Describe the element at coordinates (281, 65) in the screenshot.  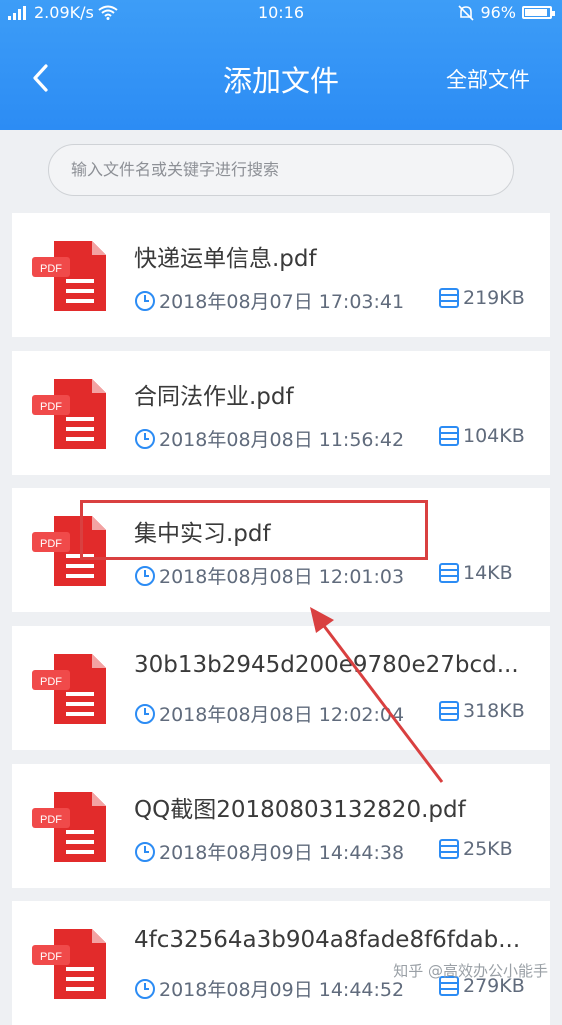
I see `app-header: 2.09K/s 10:16 96% 添加文件 全部文件` at that location.